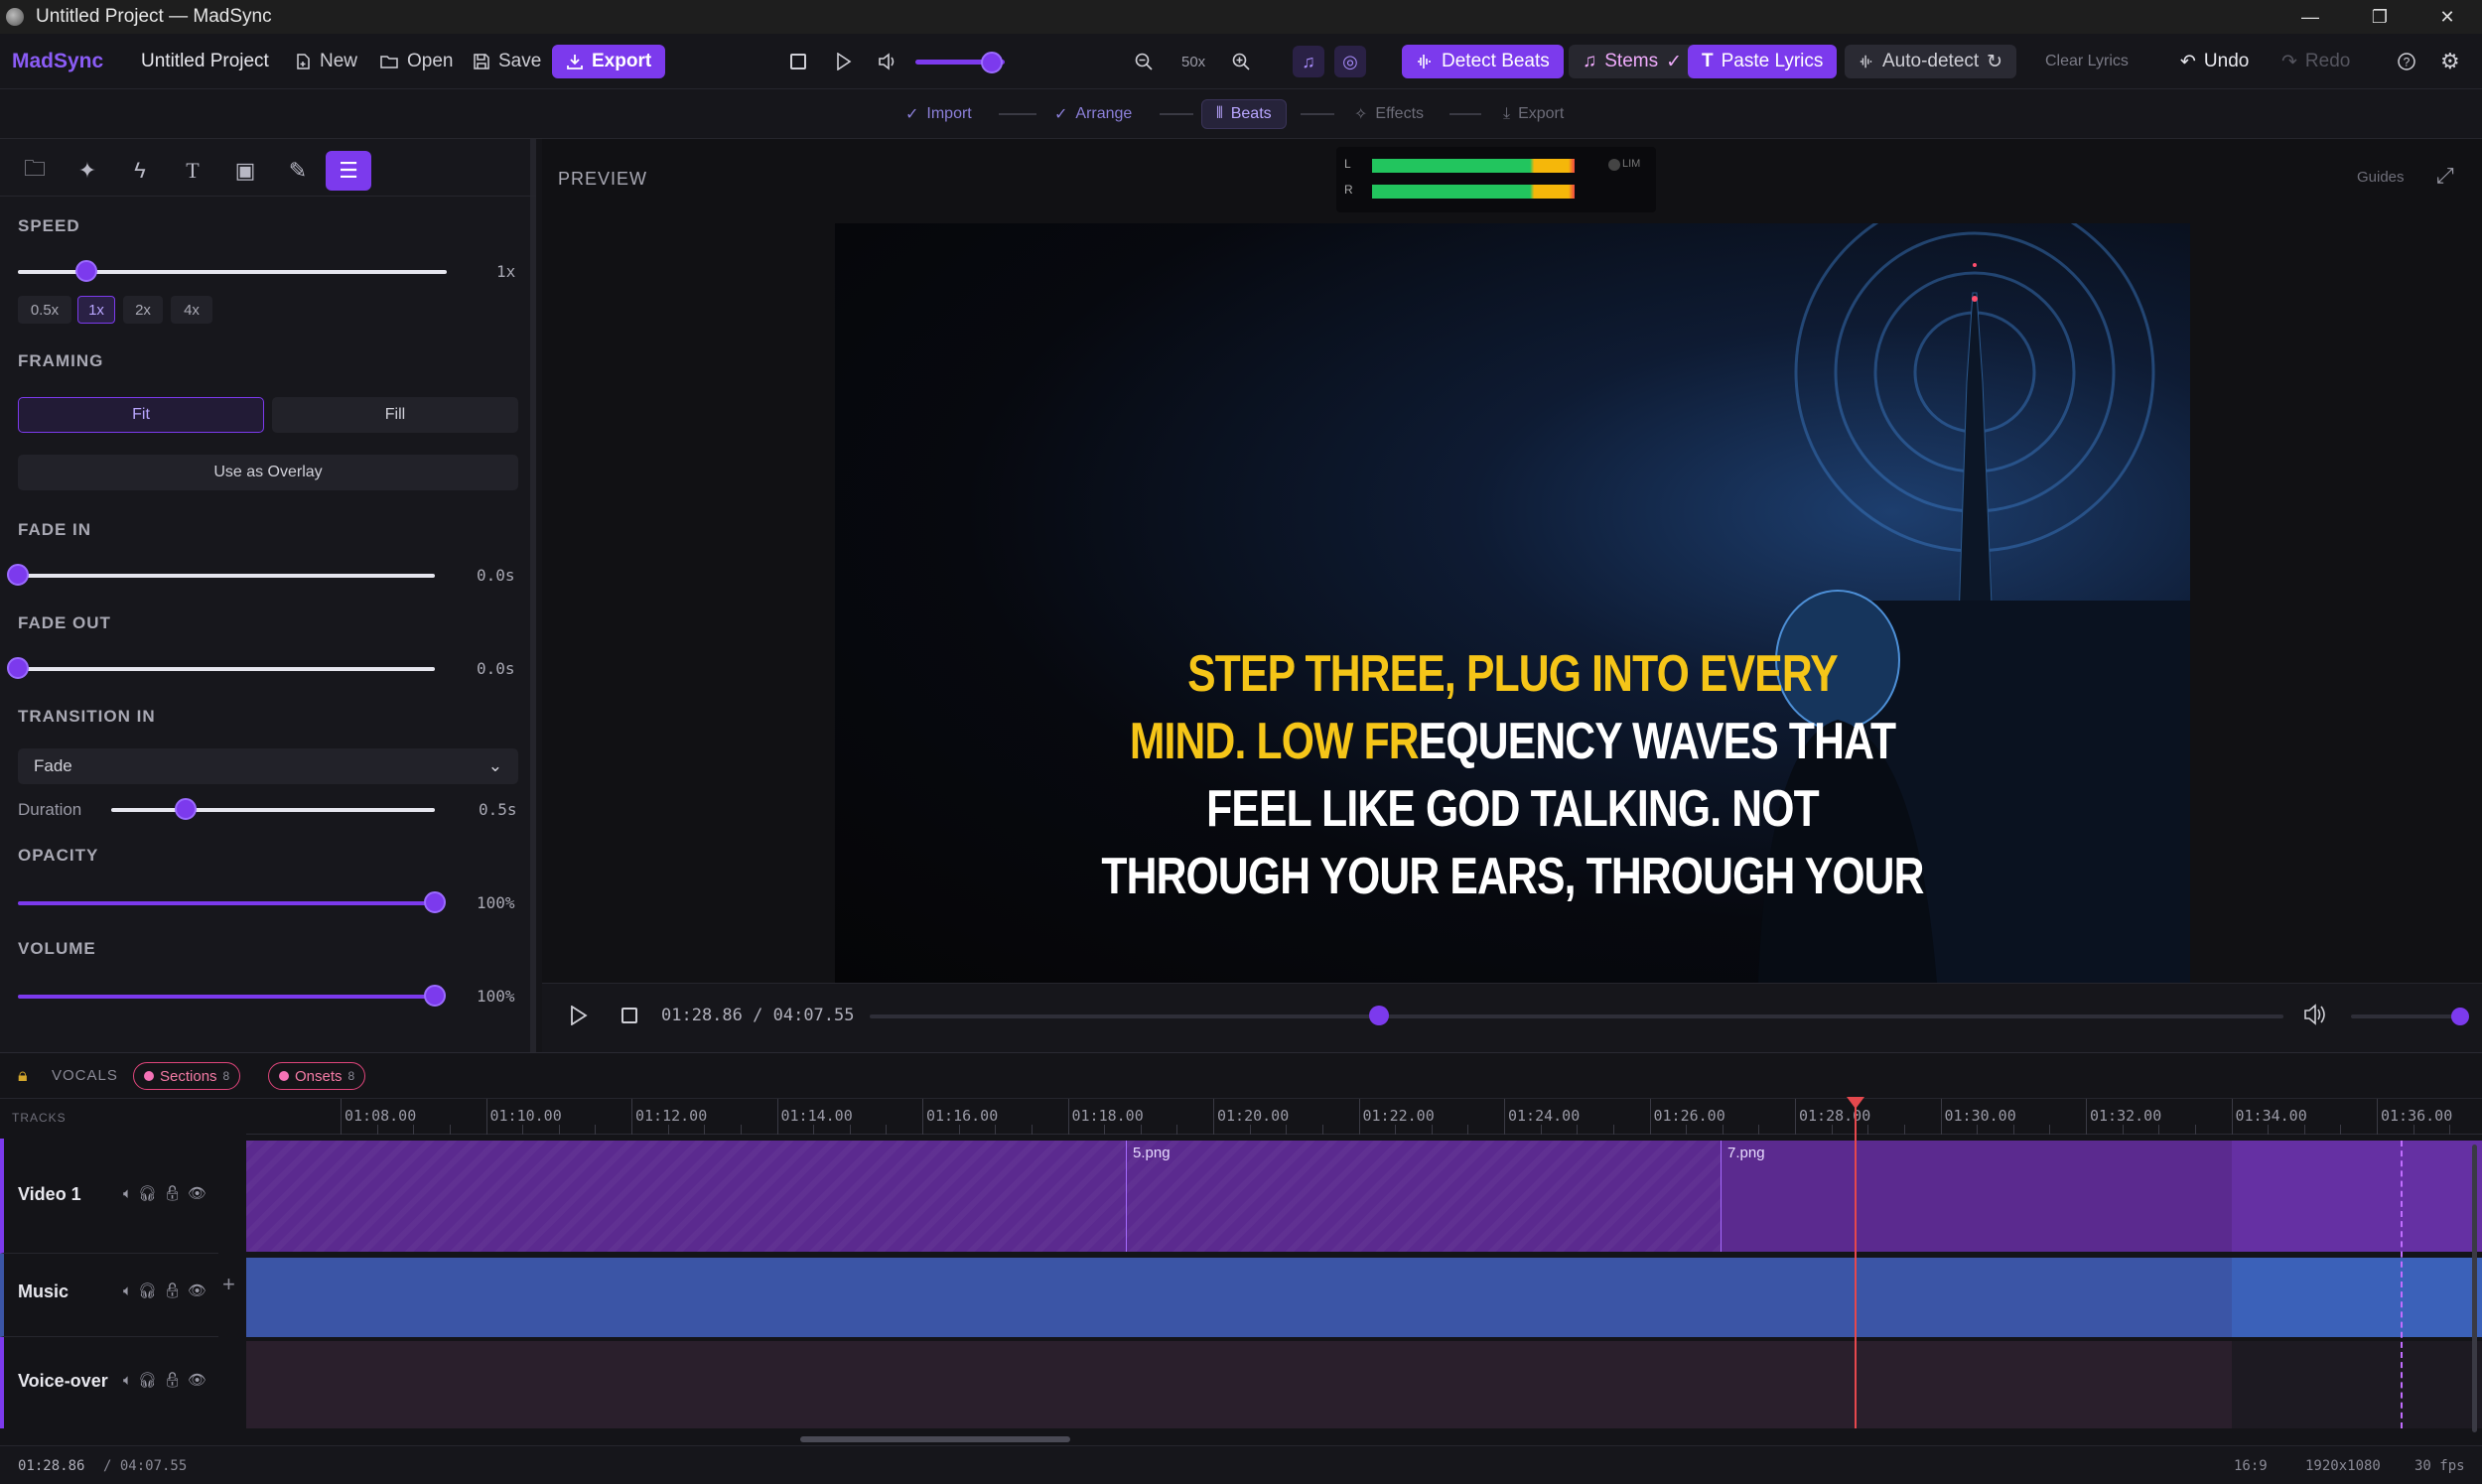  I want to click on playhead, so click(1856, 1262).